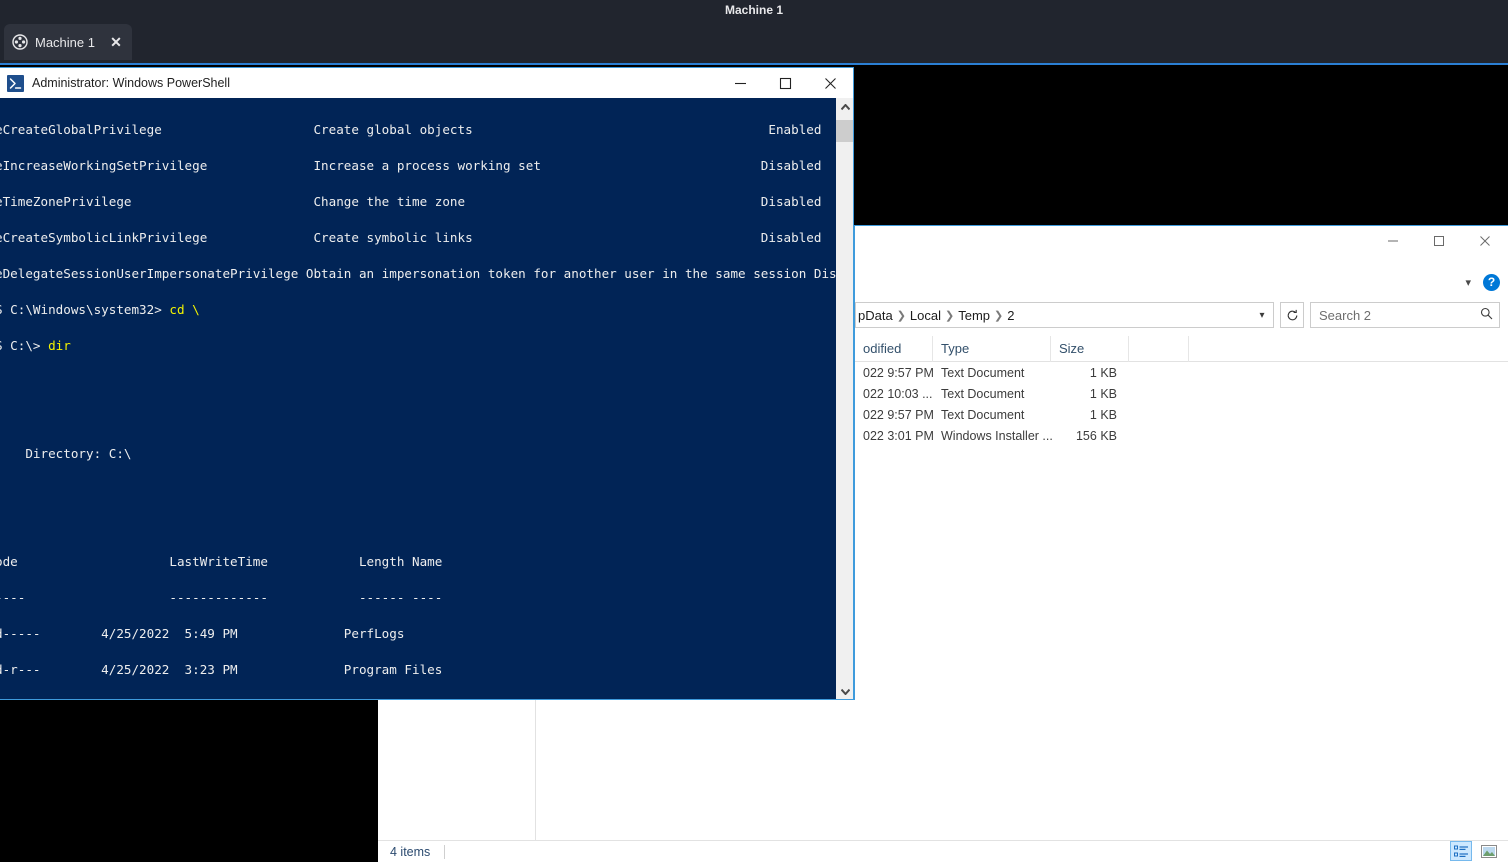  Describe the element at coordinates (1345, 315) in the screenshot. I see `search-placeholder: Search 2` at that location.